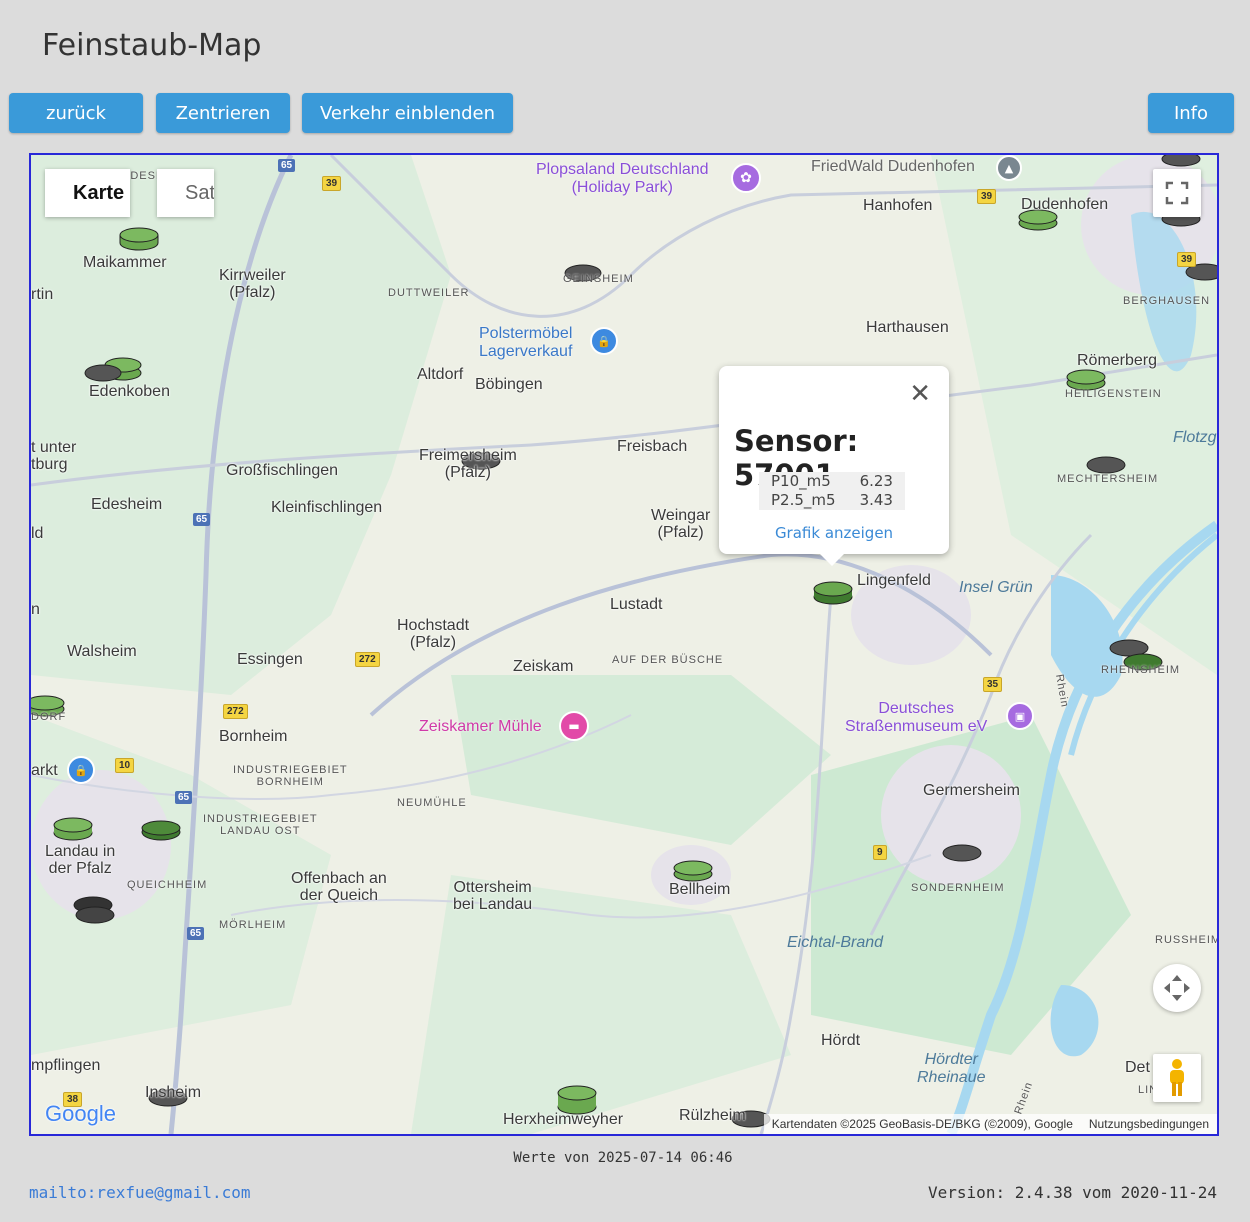 This screenshot has height=1222, width=1250. Describe the element at coordinates (841, 1040) in the screenshot. I see `place-label: Hördt` at that location.